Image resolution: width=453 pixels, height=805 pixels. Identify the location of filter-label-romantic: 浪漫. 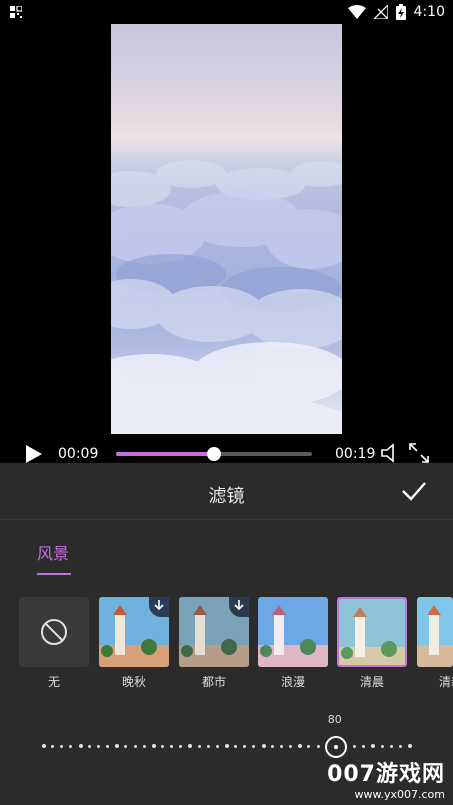
(292, 682).